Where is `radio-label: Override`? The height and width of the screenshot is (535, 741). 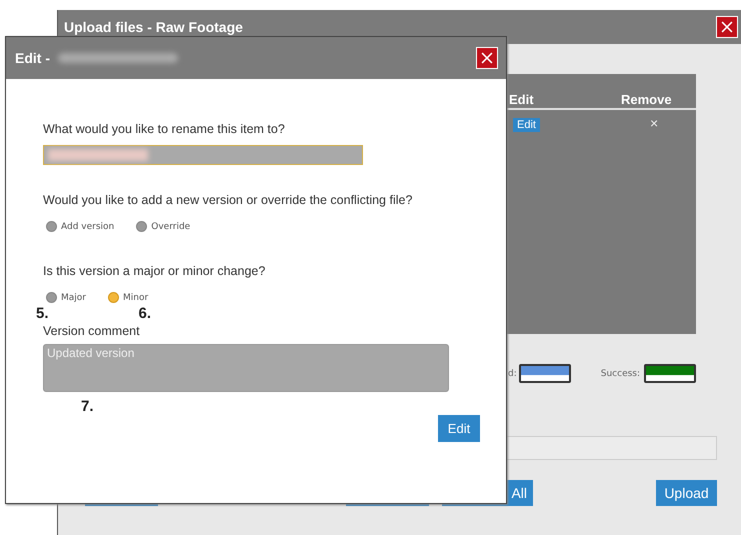
radio-label: Override is located at coordinates (170, 227).